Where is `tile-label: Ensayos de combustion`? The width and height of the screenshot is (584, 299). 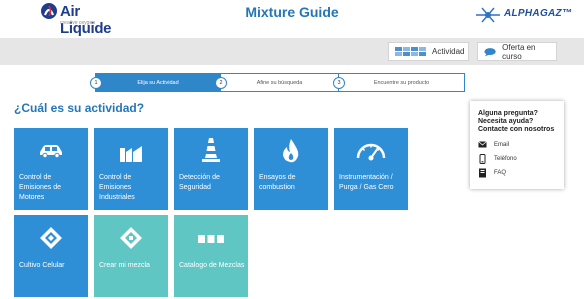
tile-label: Ensayos de combustion is located at coordinates (277, 182).